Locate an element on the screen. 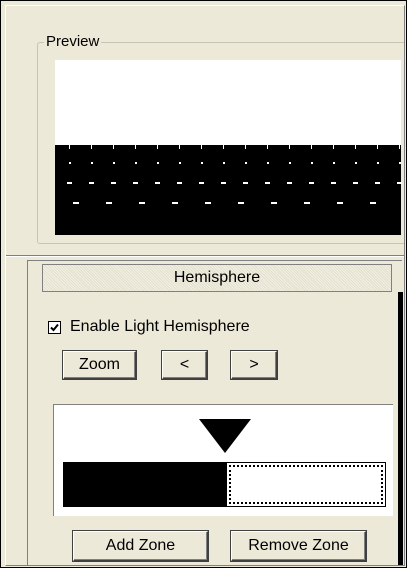 The image size is (412, 571). zoom-button: Zoom is located at coordinates (99, 365).